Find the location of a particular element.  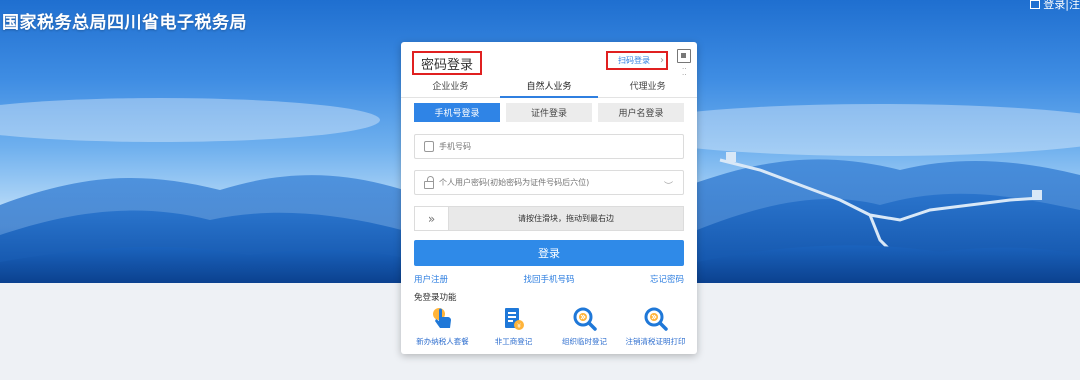

phone-field is located at coordinates (549, 146).